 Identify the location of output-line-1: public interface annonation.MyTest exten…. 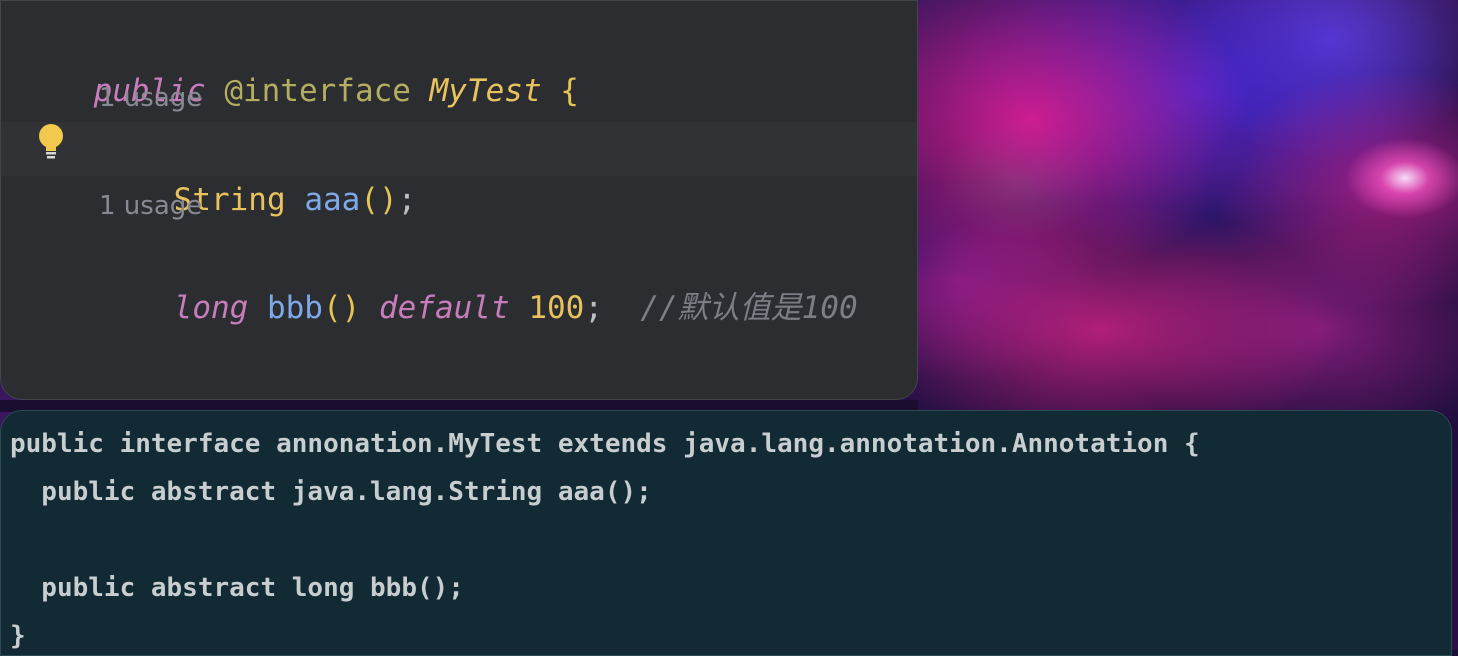
(605, 444).